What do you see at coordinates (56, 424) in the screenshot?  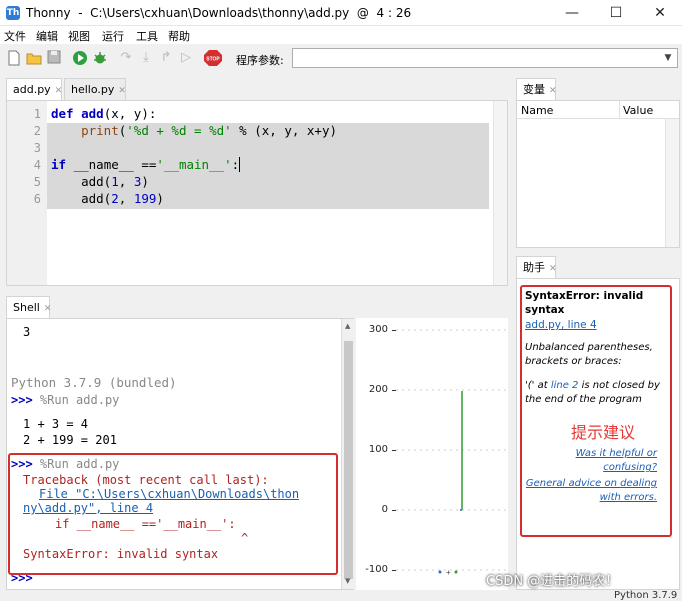 I see `shell-output: 1 + 3 = 4` at bounding box center [56, 424].